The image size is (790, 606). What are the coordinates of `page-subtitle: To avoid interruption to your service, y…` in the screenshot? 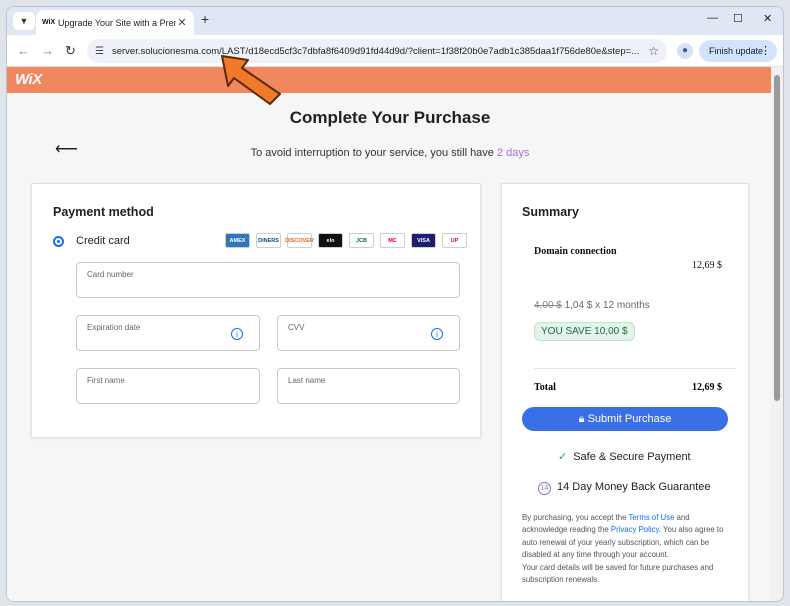 It's located at (390, 153).